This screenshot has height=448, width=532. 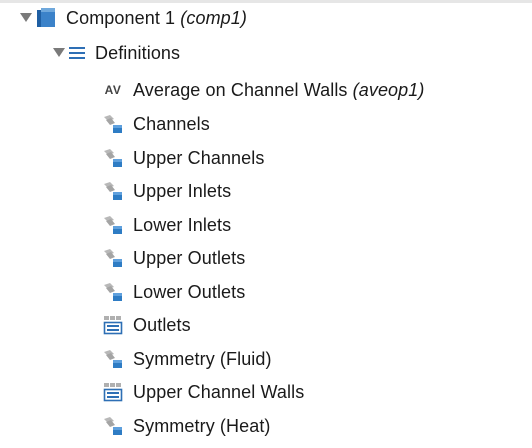 I want to click on tree-node-label: Upper Channel Walls, so click(x=219, y=391).